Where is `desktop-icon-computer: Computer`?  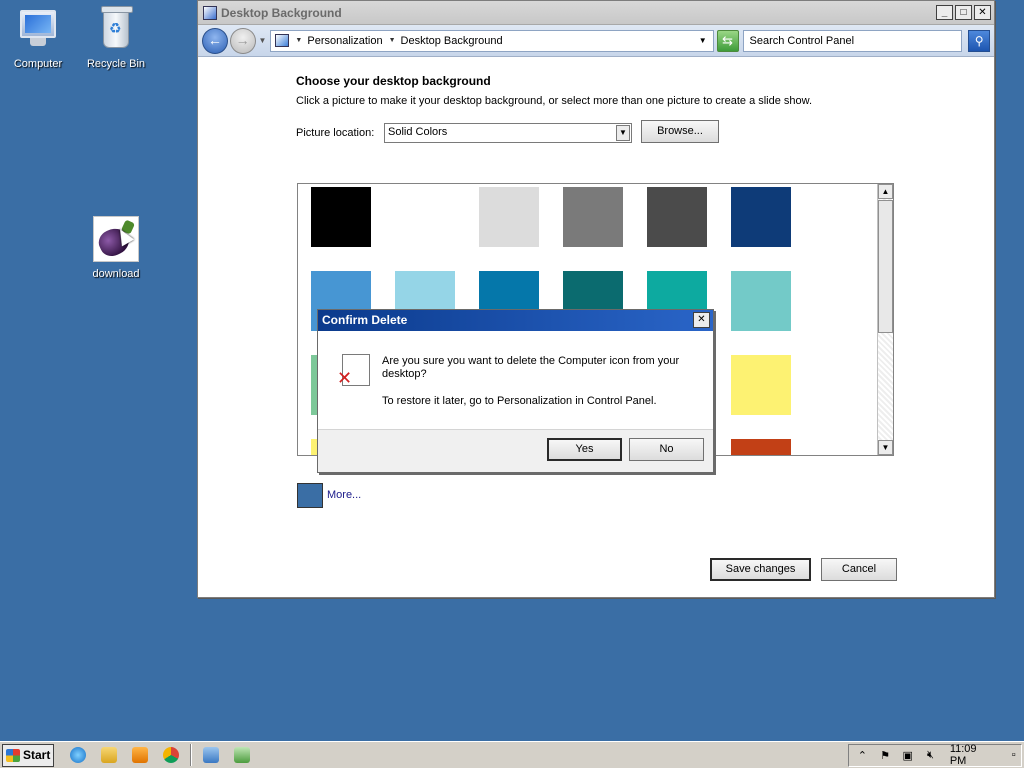 desktop-icon-computer: Computer is located at coordinates (38, 39).